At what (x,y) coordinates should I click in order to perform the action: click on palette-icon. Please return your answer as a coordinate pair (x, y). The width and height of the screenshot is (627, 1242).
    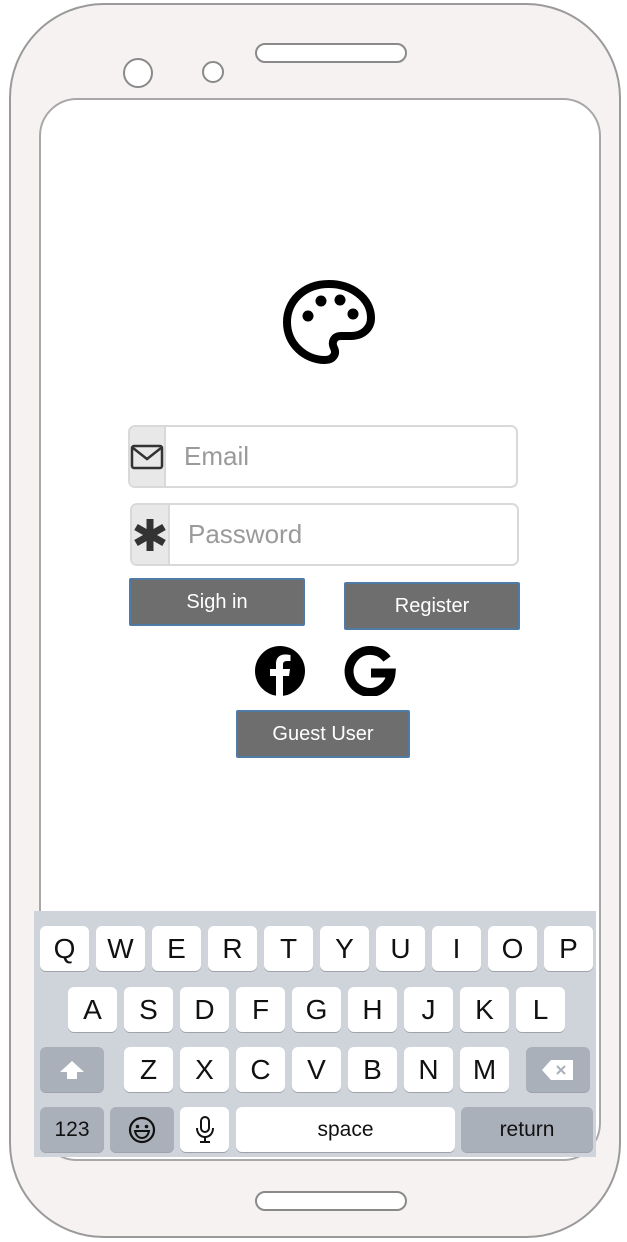
    Looking at the image, I should click on (329, 322).